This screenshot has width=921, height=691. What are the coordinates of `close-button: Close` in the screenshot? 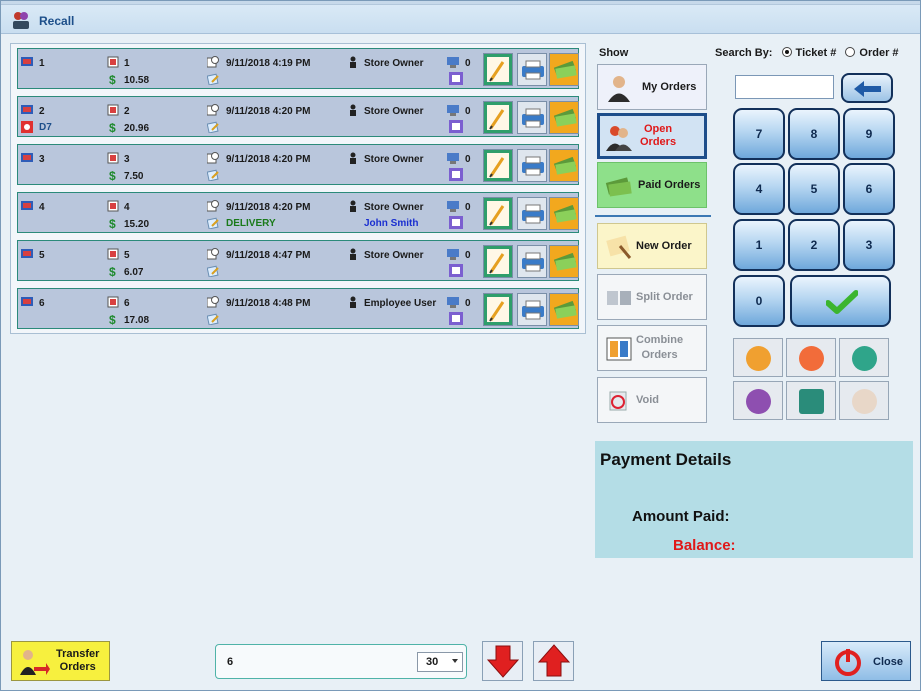 It's located at (866, 661).